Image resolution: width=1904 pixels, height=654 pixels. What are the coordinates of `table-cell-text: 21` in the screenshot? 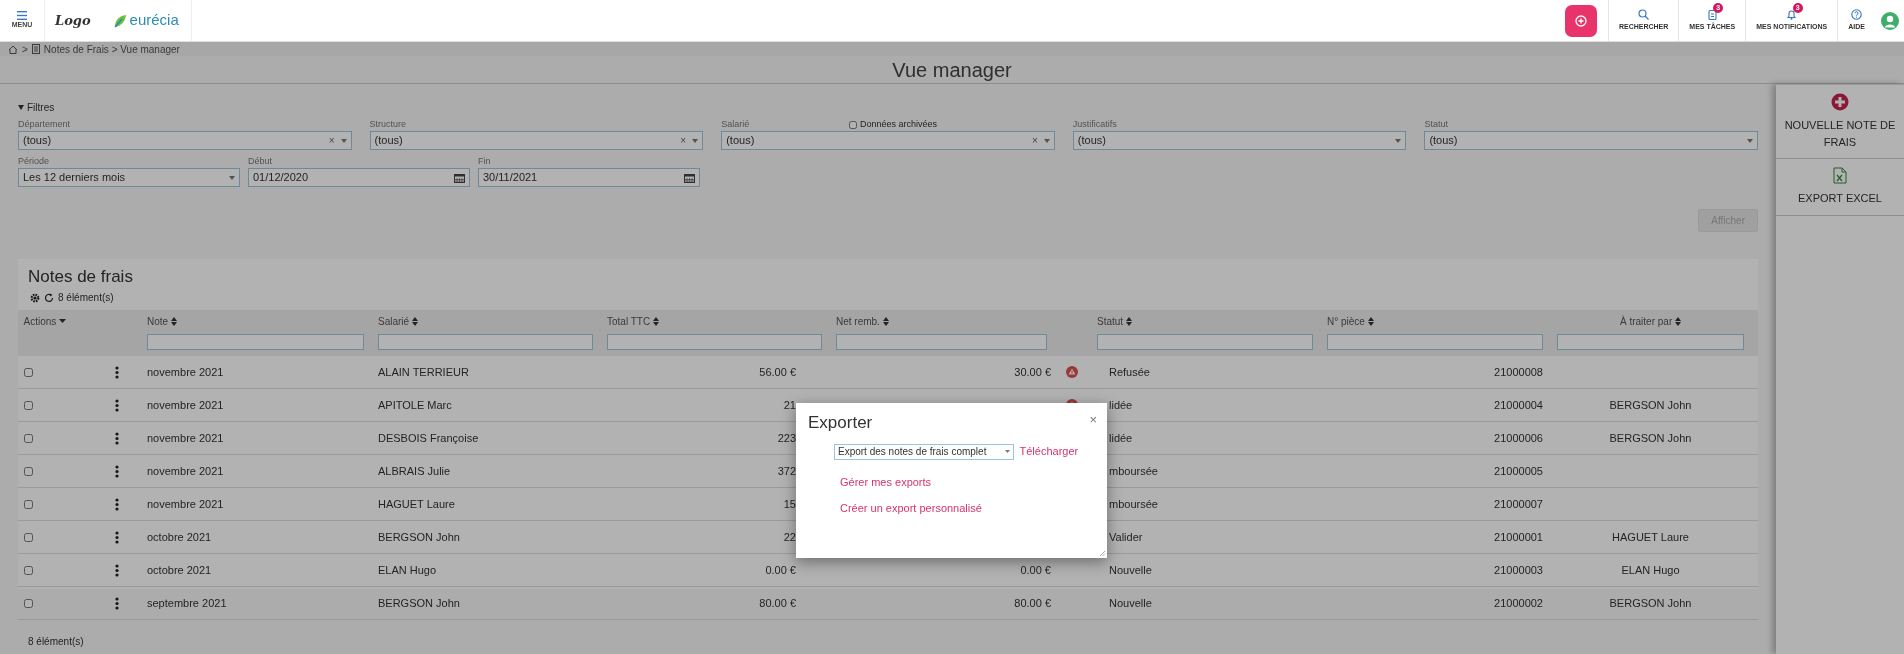 It's located at (789, 406).